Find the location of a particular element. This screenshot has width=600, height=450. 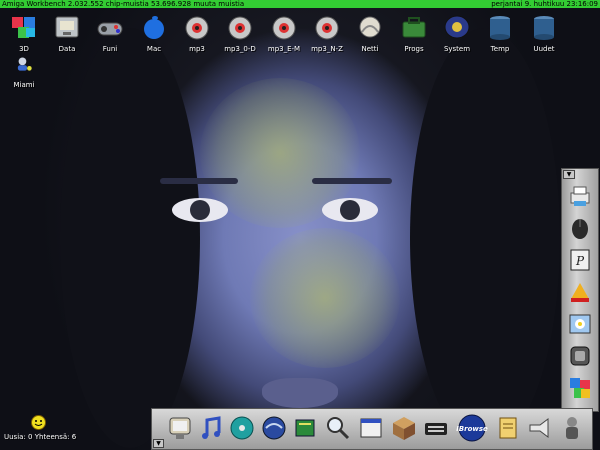

desktop-icon-3d: 3D is located at coordinates (24, 33).